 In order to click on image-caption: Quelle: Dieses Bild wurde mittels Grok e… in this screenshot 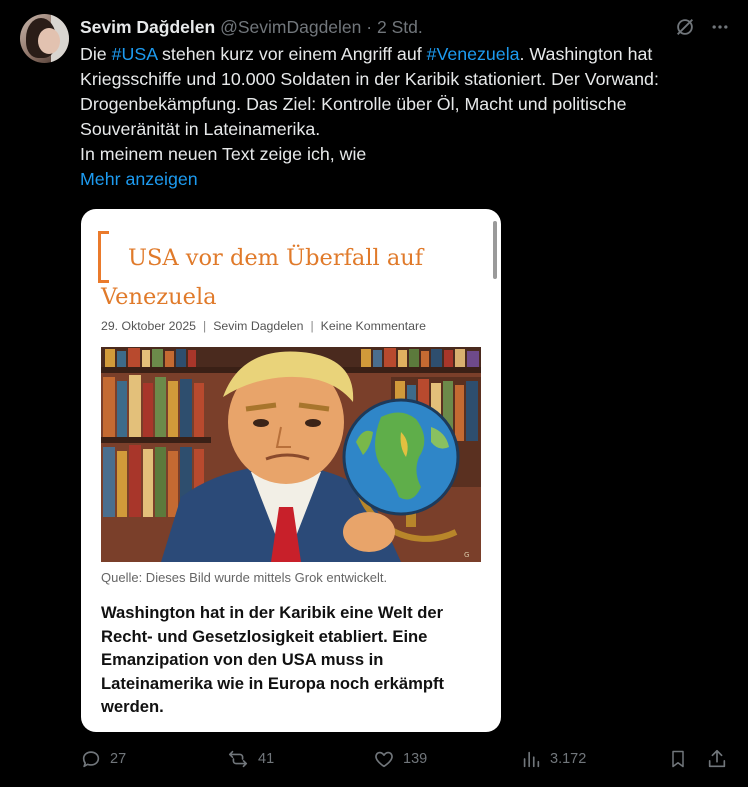, I will do `click(244, 577)`.